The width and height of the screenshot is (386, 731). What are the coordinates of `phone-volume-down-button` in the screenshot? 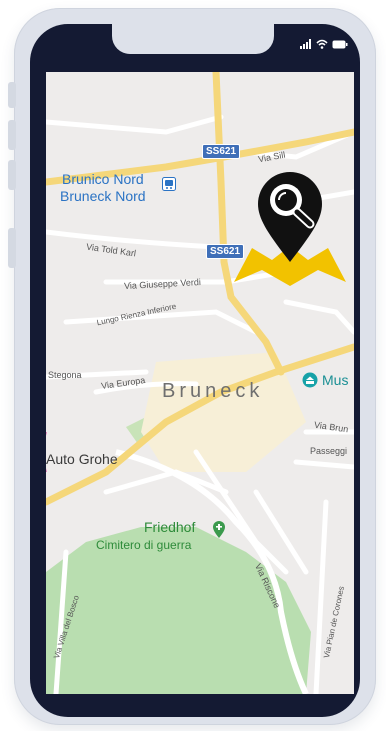 It's located at (12, 175).